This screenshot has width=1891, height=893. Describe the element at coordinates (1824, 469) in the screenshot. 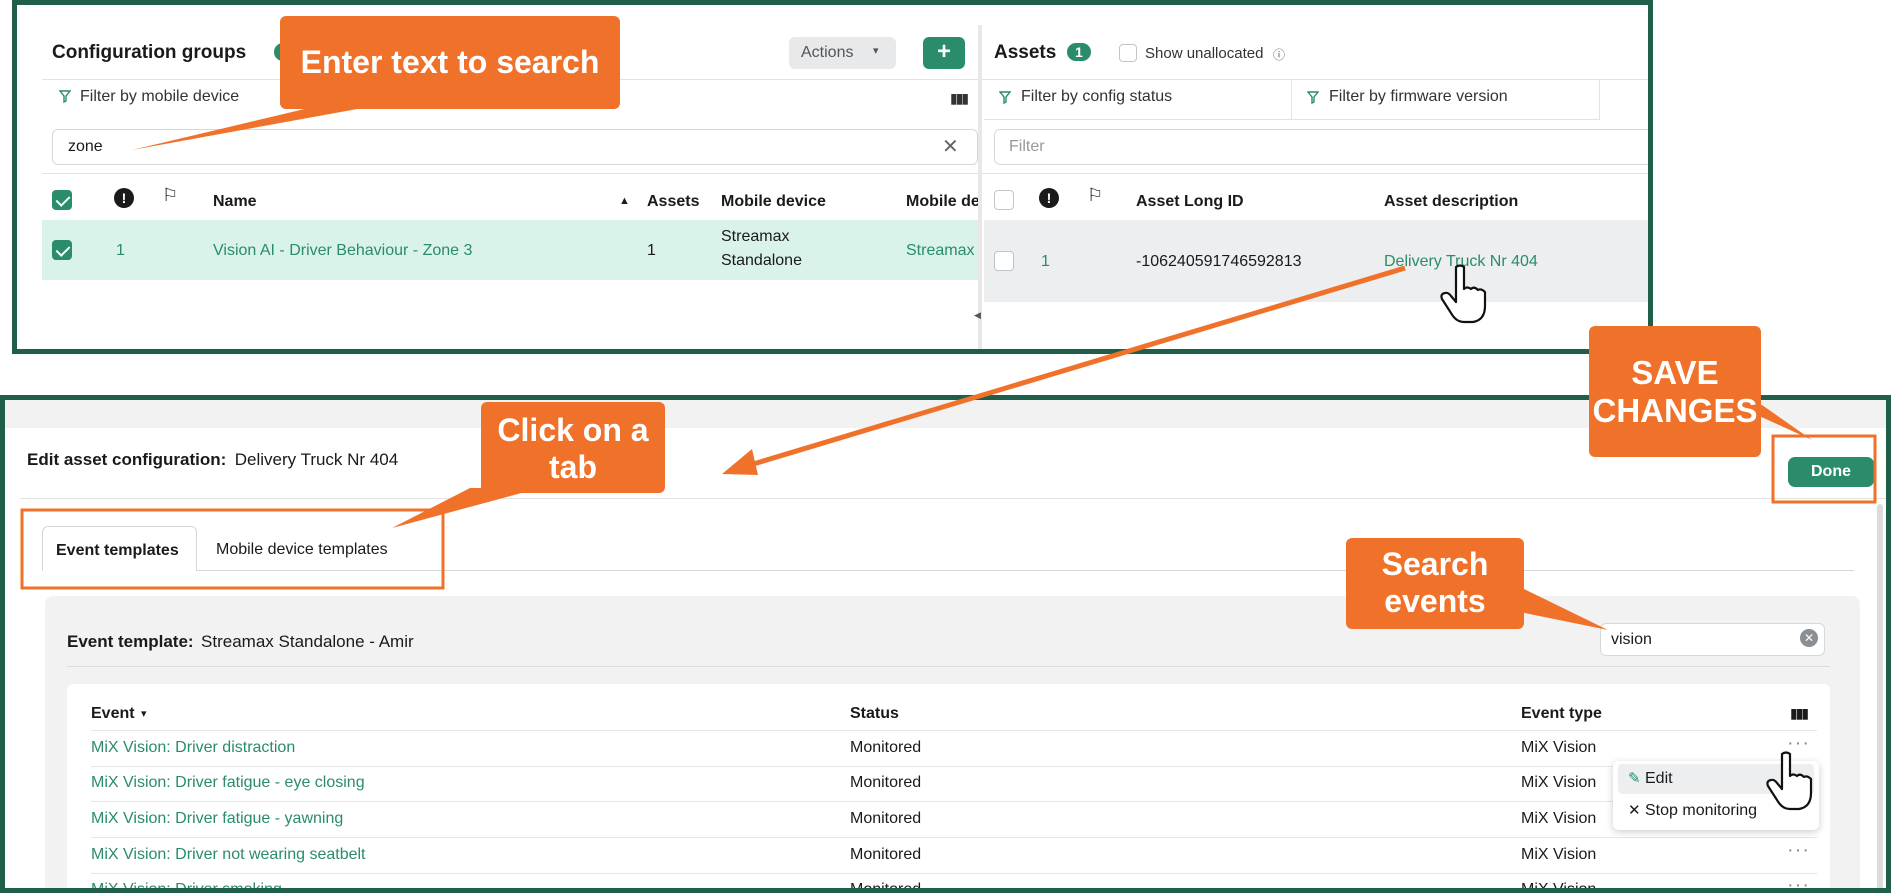

I see `done-highlight` at that location.